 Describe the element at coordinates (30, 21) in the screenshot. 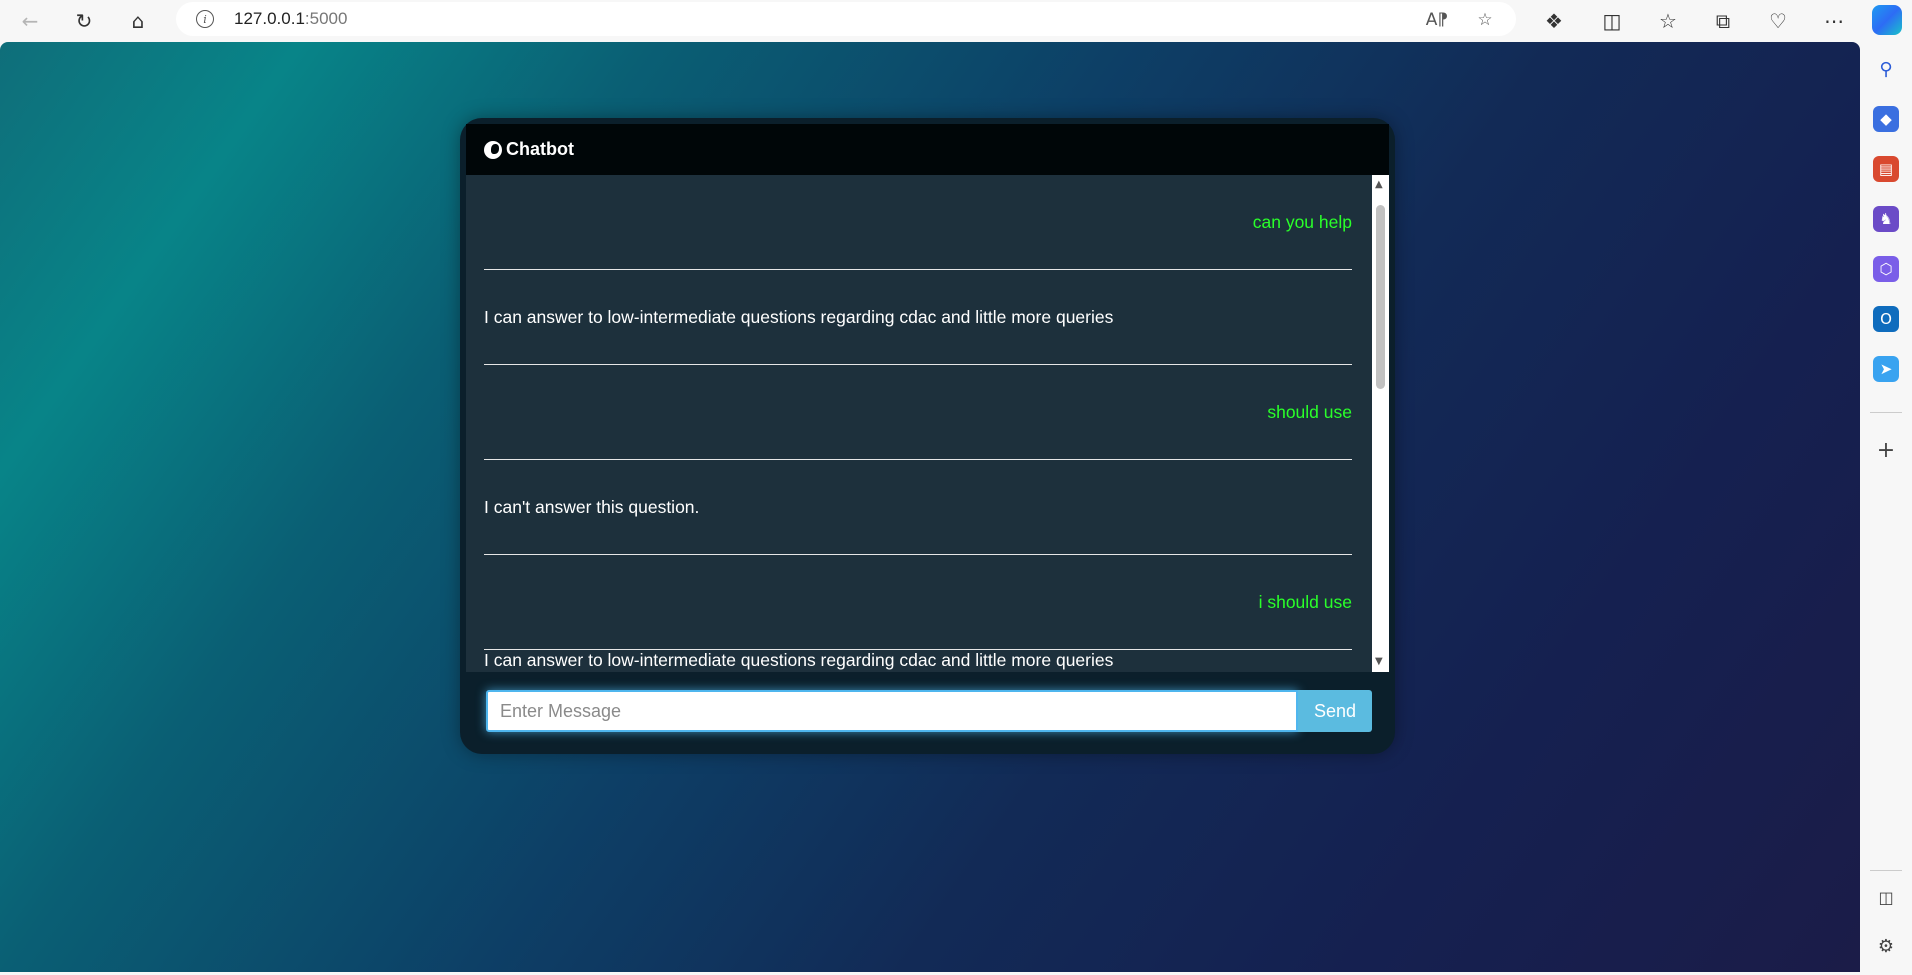

I see `back-arrow-icon: ←` at that location.